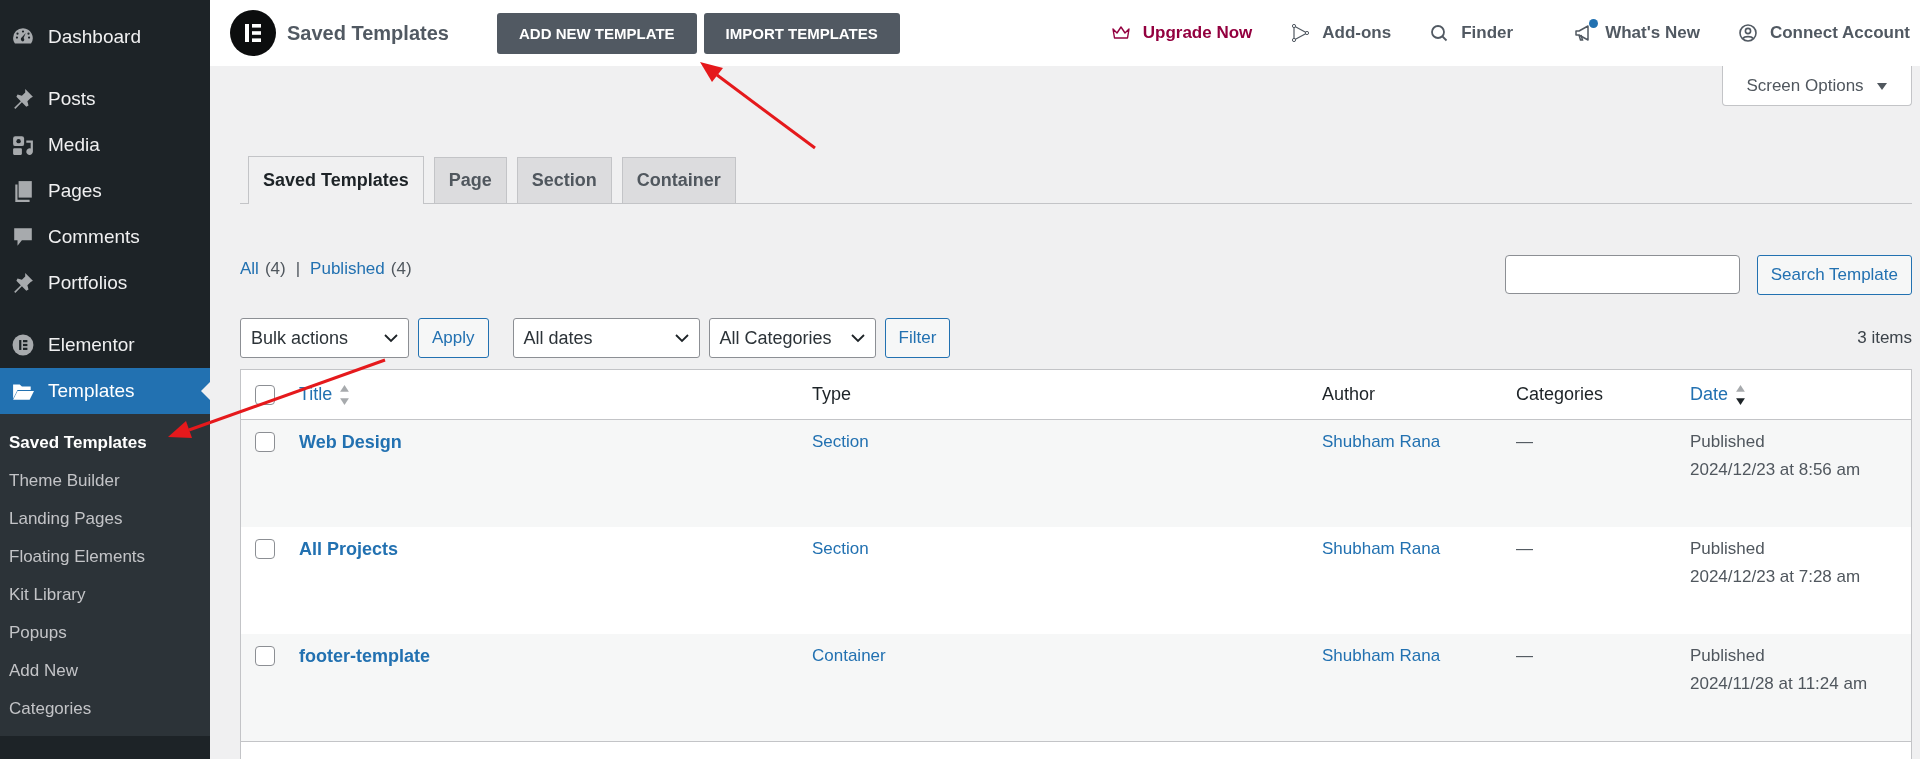  I want to click on search-field, so click(1622, 274).